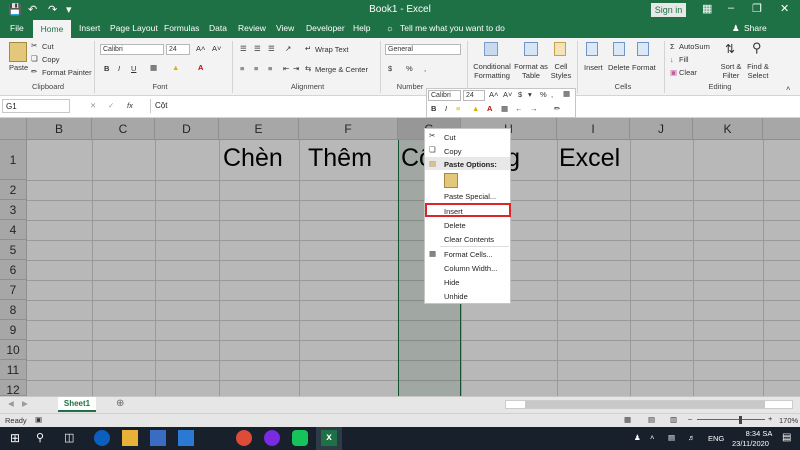 The image size is (800, 450). Describe the element at coordinates (453, 151) in the screenshot. I see `menu-copy: Copy` at that location.